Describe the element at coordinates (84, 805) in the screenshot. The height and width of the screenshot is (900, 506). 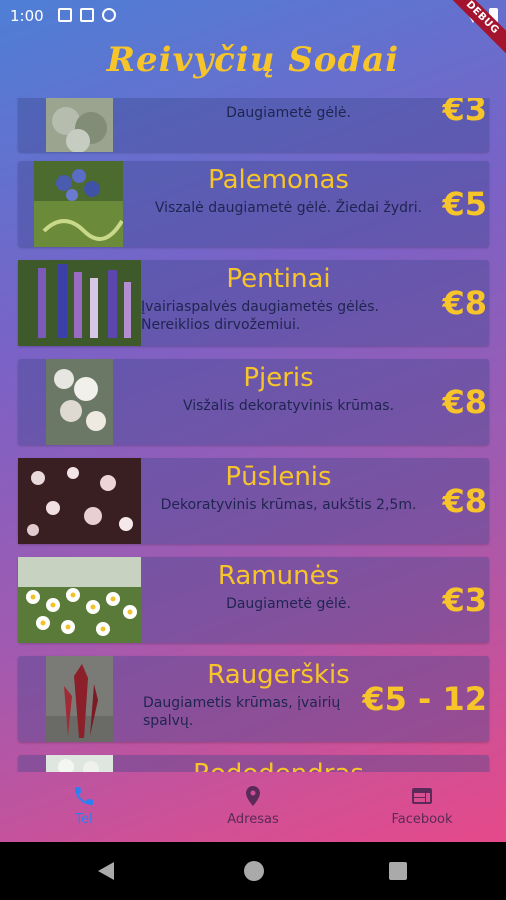
I see `nav-tel: Tel` at that location.